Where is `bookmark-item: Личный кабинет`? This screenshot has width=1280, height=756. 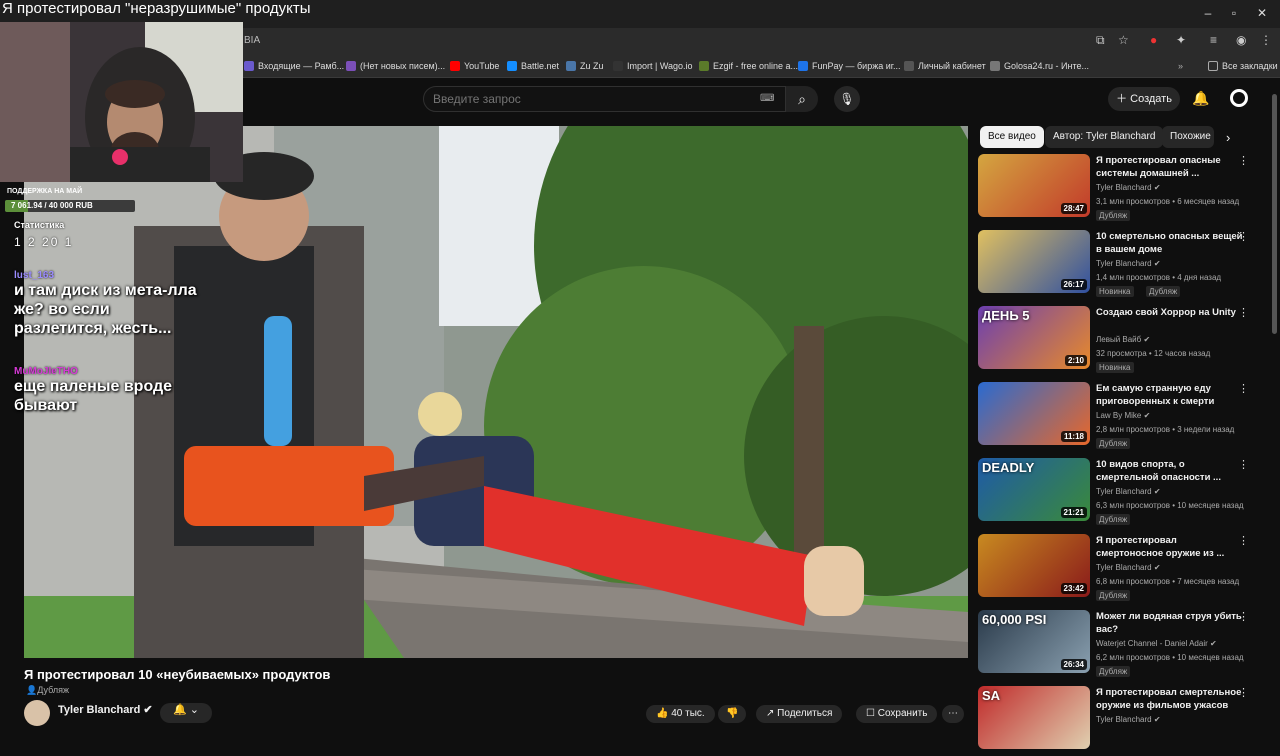 bookmark-item: Личный кабинет is located at coordinates (945, 66).